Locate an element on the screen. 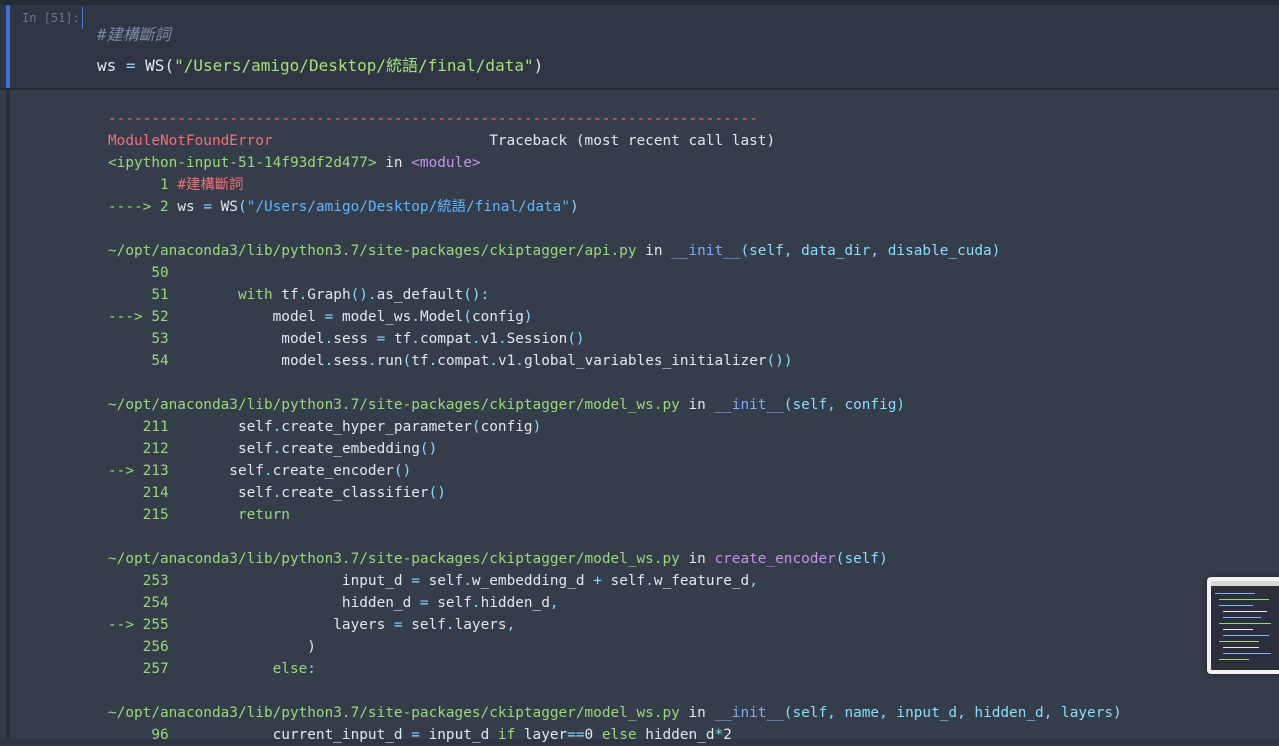  window-thumbnail-preview is located at coordinates (1243, 625).